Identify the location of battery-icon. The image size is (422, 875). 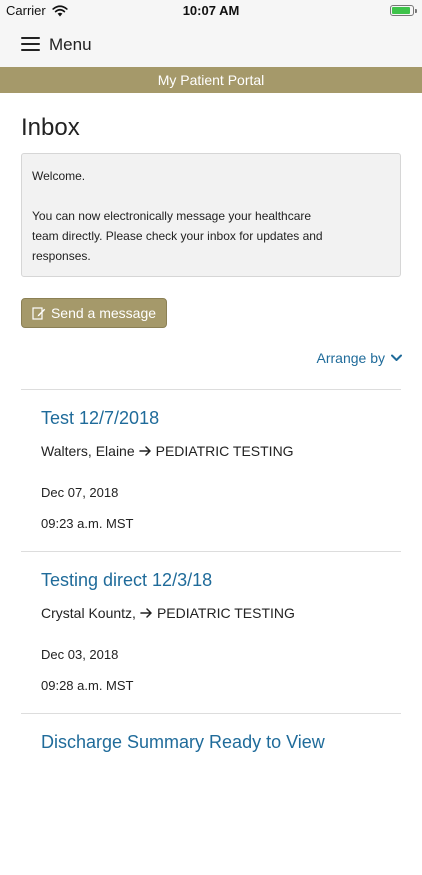
(403, 10).